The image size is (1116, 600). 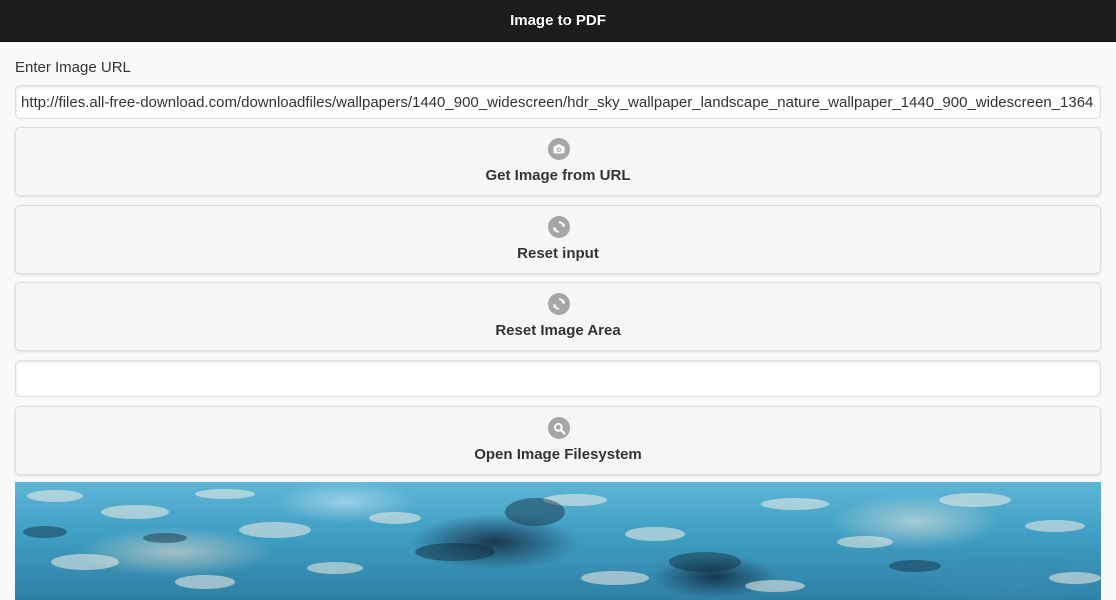 I want to click on reset-input-label: Reset input, so click(x=558, y=253).